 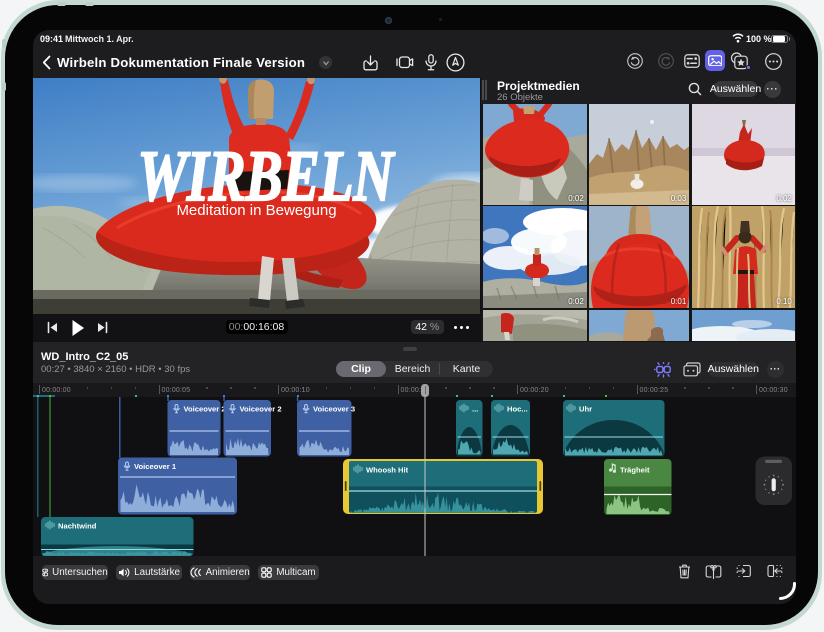 I want to click on svg-text: Voiceover 3, so click(x=334, y=409).